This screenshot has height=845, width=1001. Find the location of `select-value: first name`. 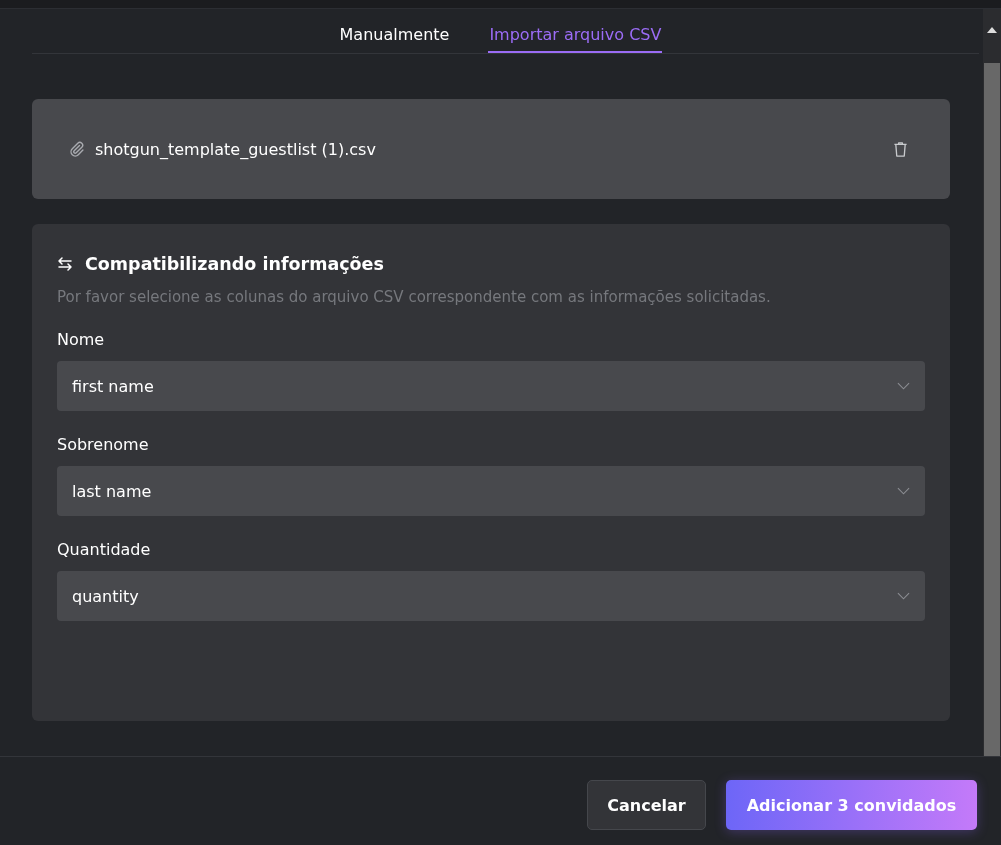

select-value: first name is located at coordinates (113, 386).